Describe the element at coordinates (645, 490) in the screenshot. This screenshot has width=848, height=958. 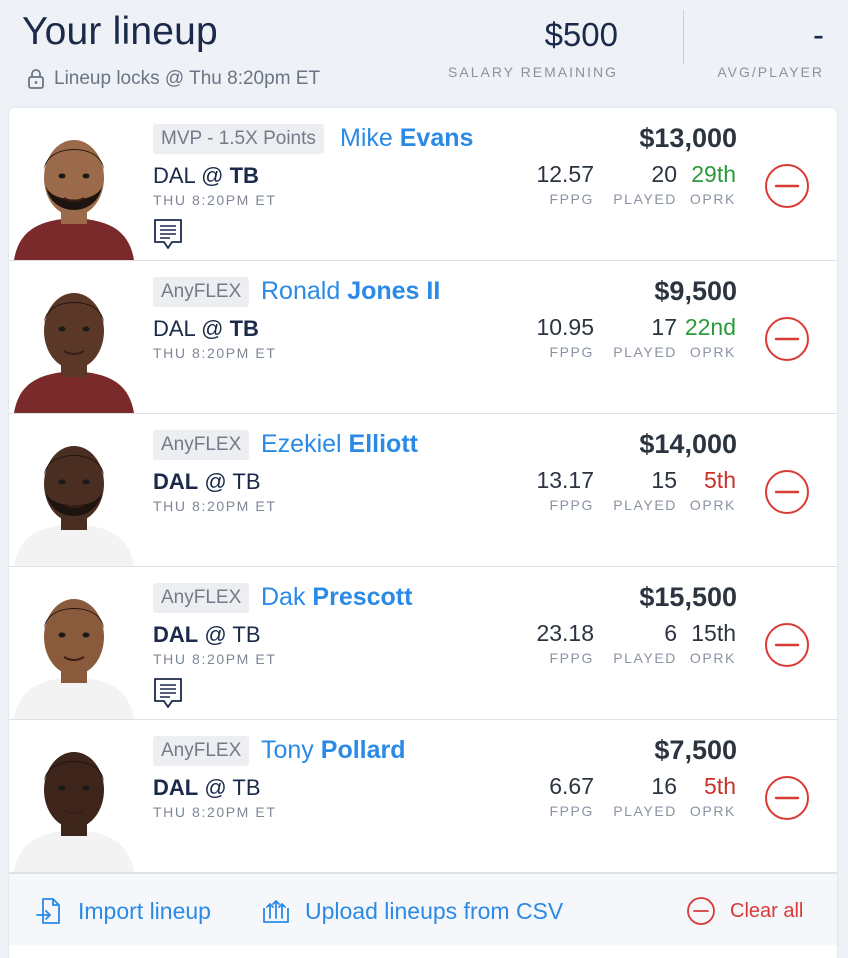
I see `played-stat: 15 PLAYED` at that location.